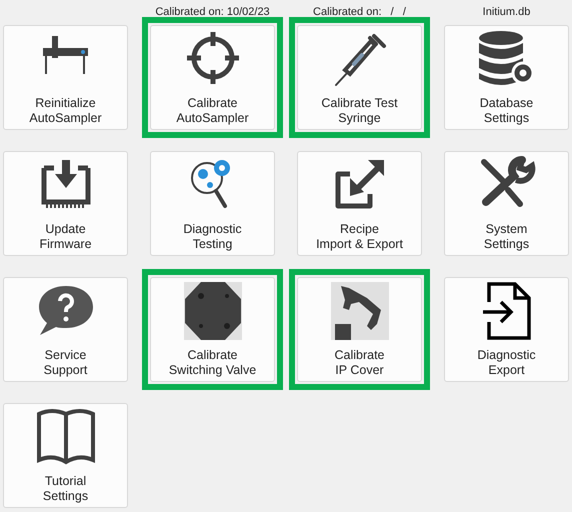 The image size is (572, 512). I want to click on crosshair-icon, so click(212, 58).